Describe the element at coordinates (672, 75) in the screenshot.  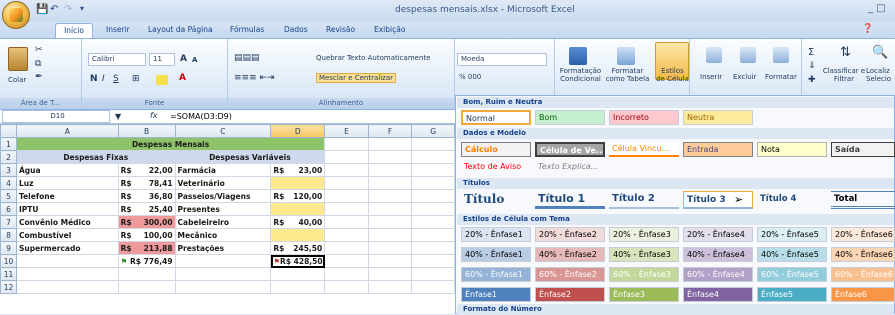
I see `cell-styles-label: Estilos de Célula` at that location.